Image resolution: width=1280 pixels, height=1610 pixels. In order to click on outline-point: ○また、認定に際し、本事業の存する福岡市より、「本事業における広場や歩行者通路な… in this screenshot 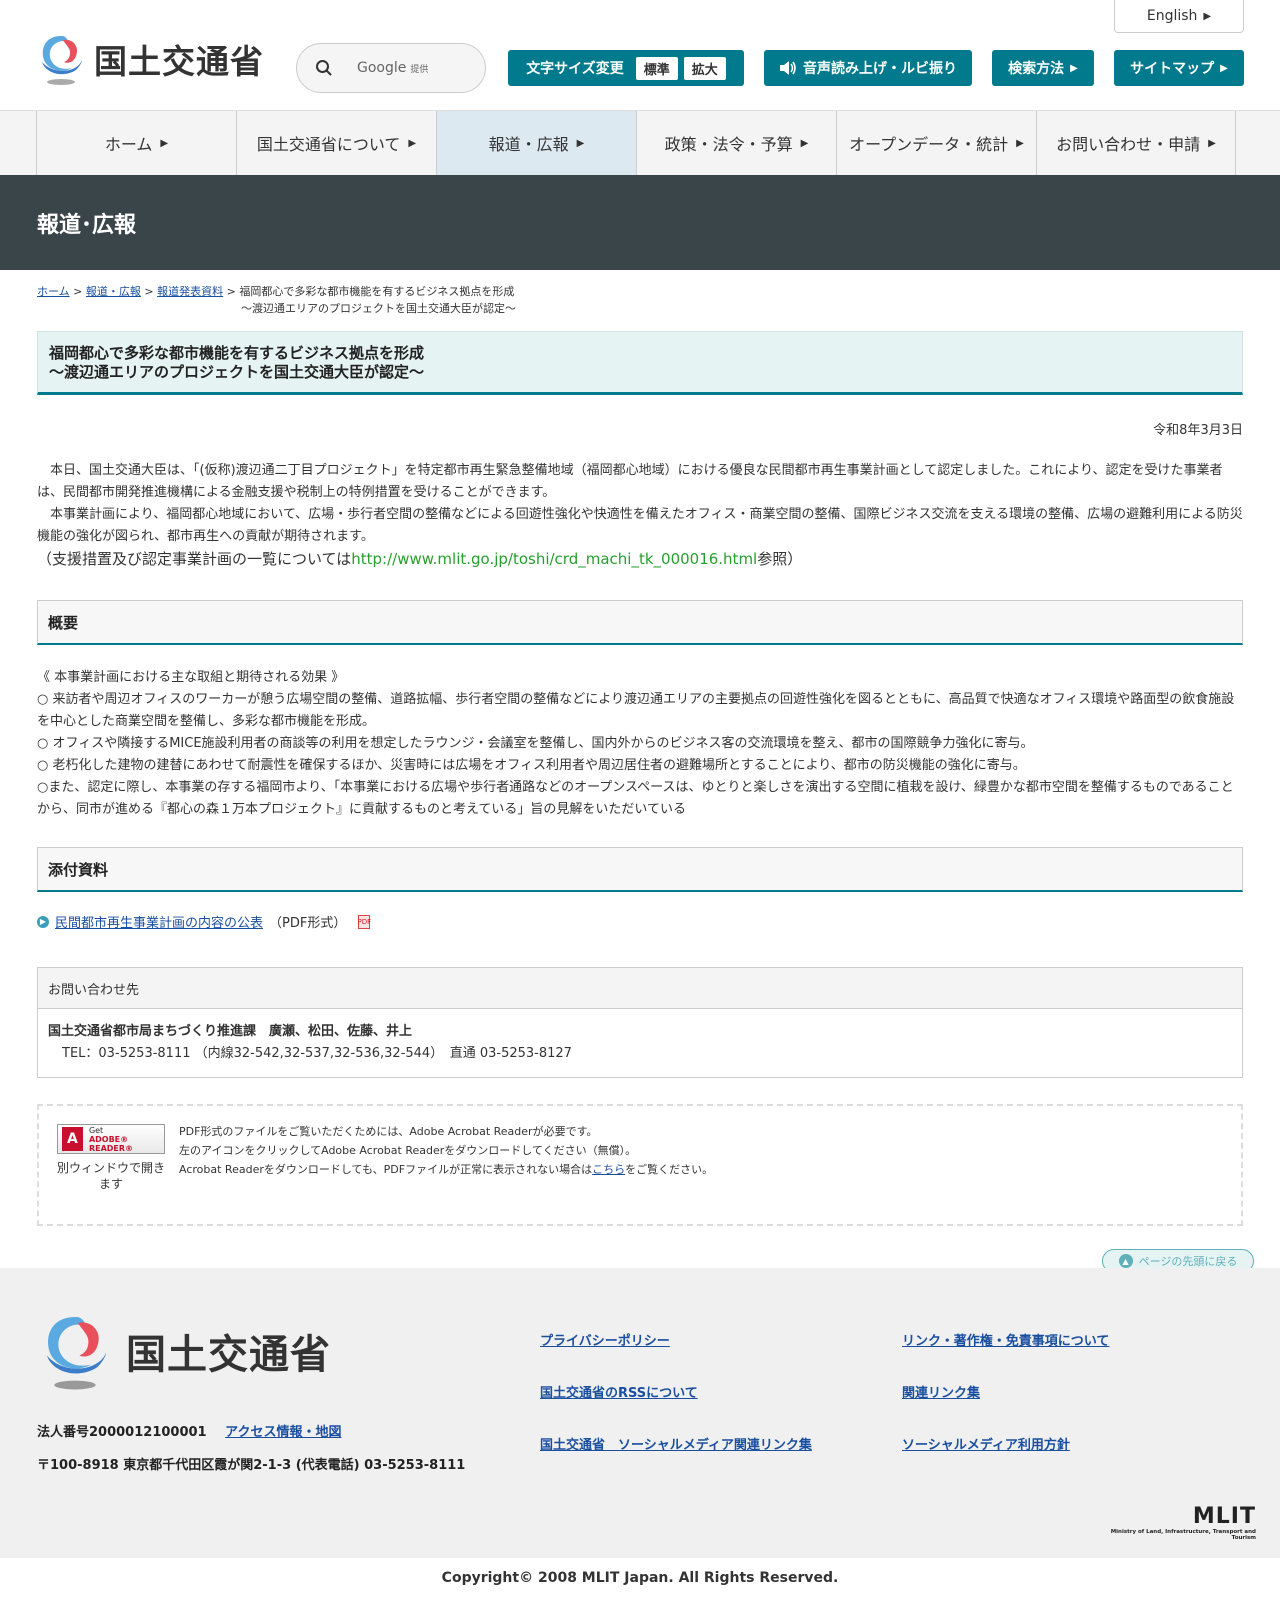, I will do `click(635, 798)`.